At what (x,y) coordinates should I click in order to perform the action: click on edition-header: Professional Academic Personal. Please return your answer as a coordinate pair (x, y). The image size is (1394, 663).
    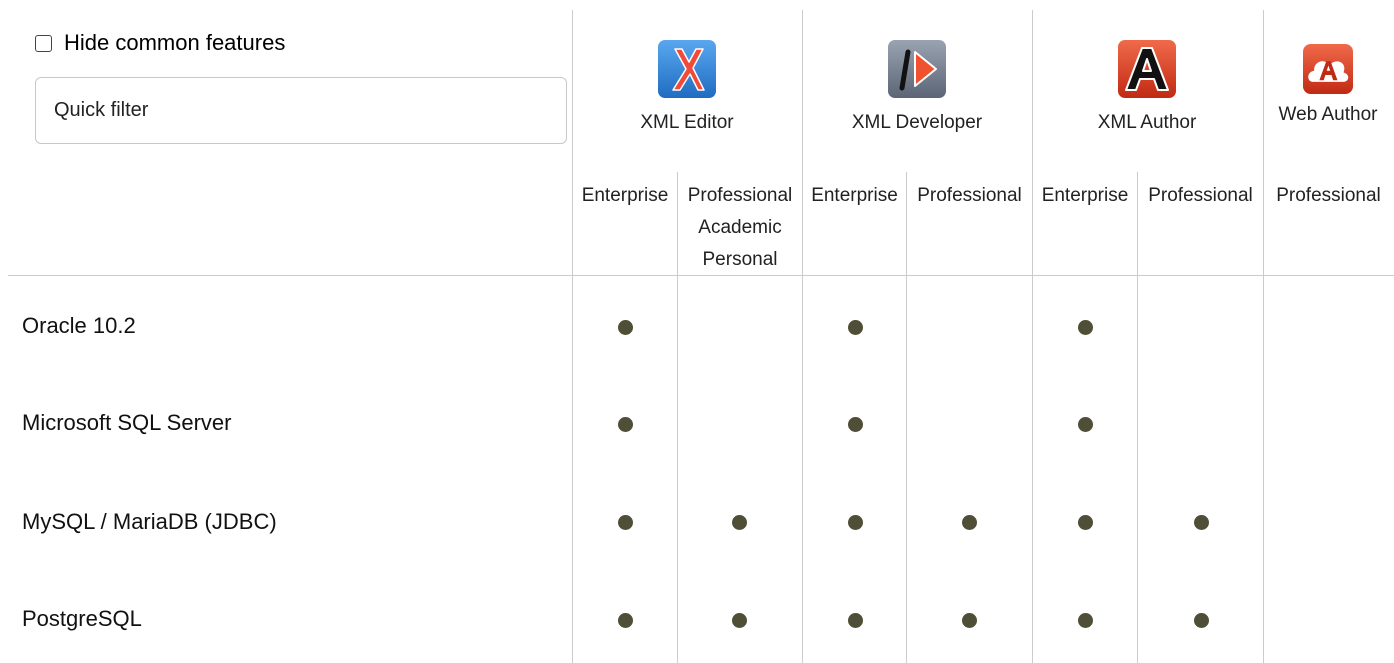
    Looking at the image, I should click on (740, 228).